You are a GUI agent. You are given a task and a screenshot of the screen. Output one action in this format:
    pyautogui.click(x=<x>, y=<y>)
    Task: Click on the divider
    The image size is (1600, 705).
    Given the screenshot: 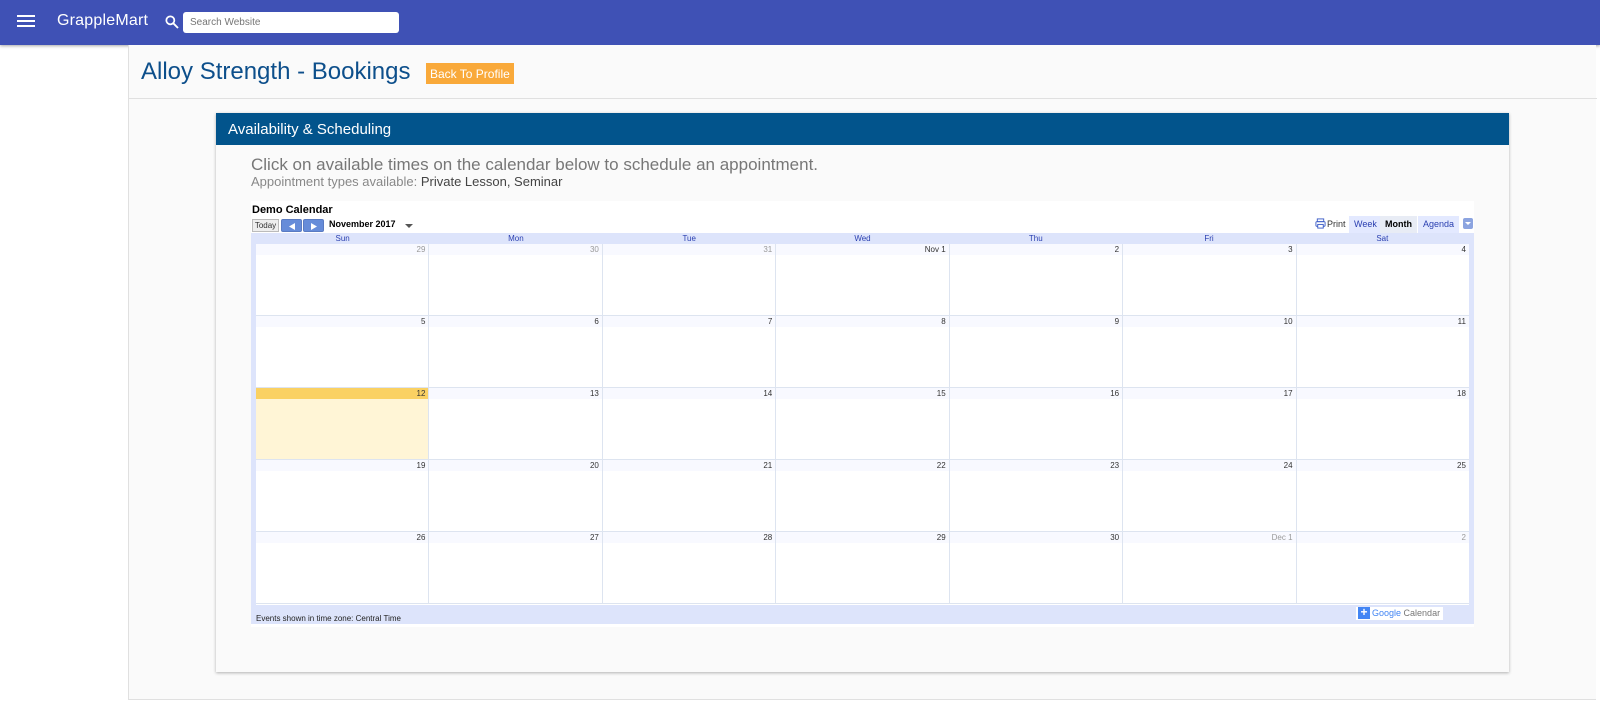 What is the action you would take?
    pyautogui.click(x=863, y=98)
    